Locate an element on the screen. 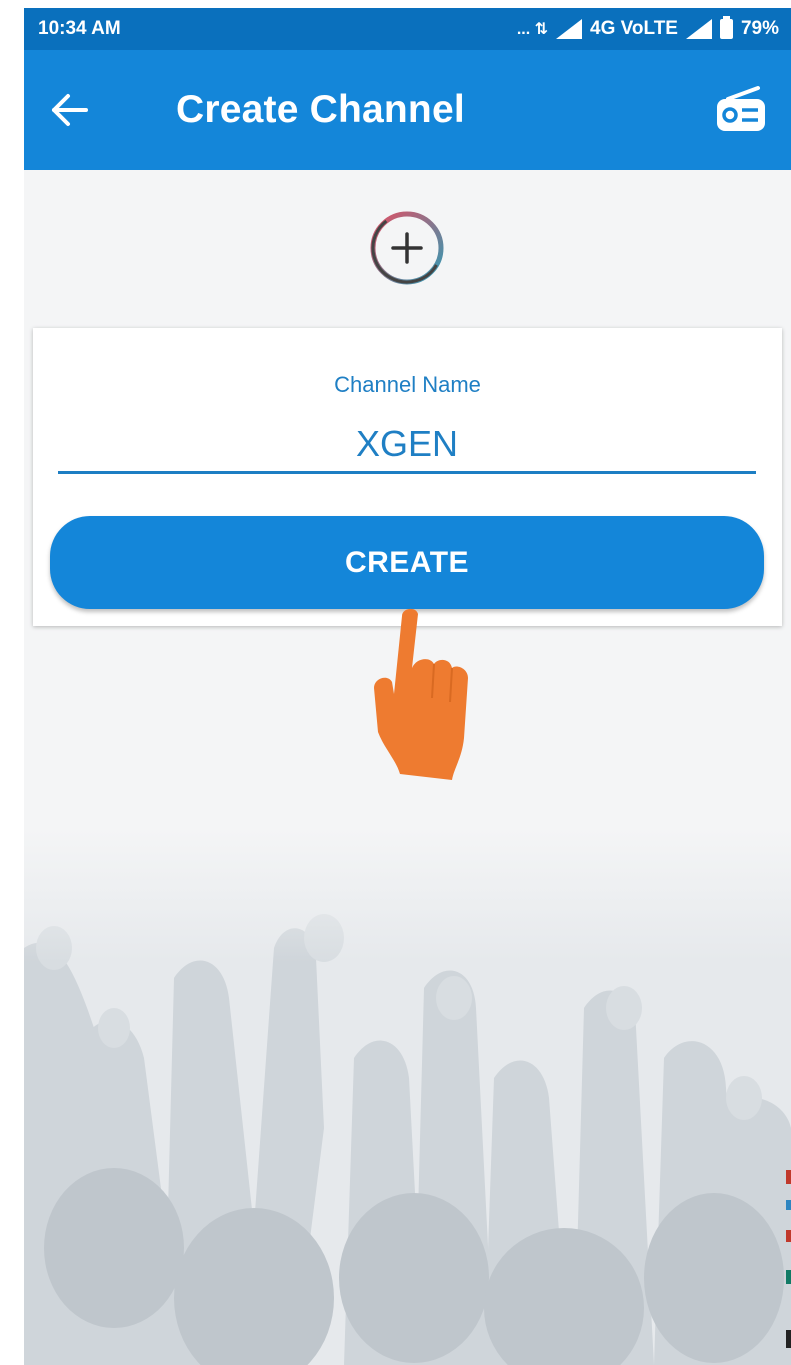 The width and height of the screenshot is (791, 1365). waveform-left is located at coordinates (181, 243).